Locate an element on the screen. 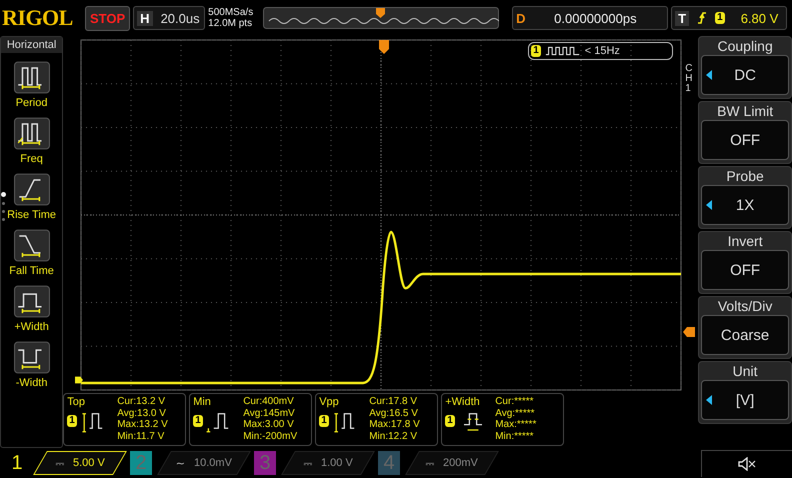 This screenshot has height=478, width=792. channel-offset-icon is located at coordinates (79, 380).